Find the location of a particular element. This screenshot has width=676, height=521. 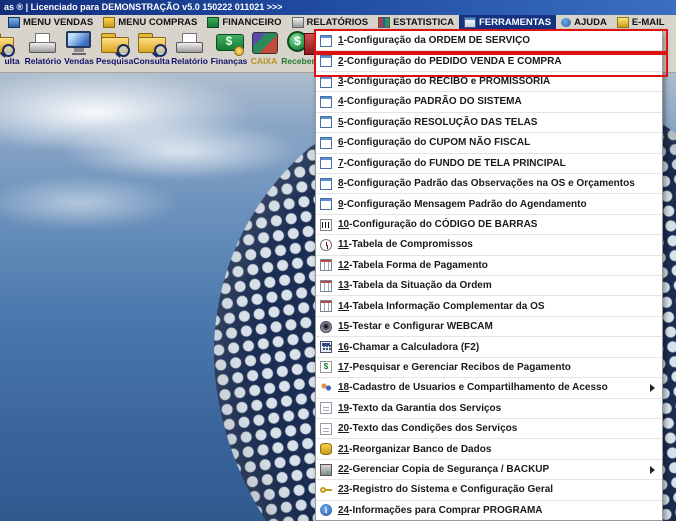

menu-item-label: -Configuração do RECIBO e PROMISSÓRIA is located at coordinates (447, 82).